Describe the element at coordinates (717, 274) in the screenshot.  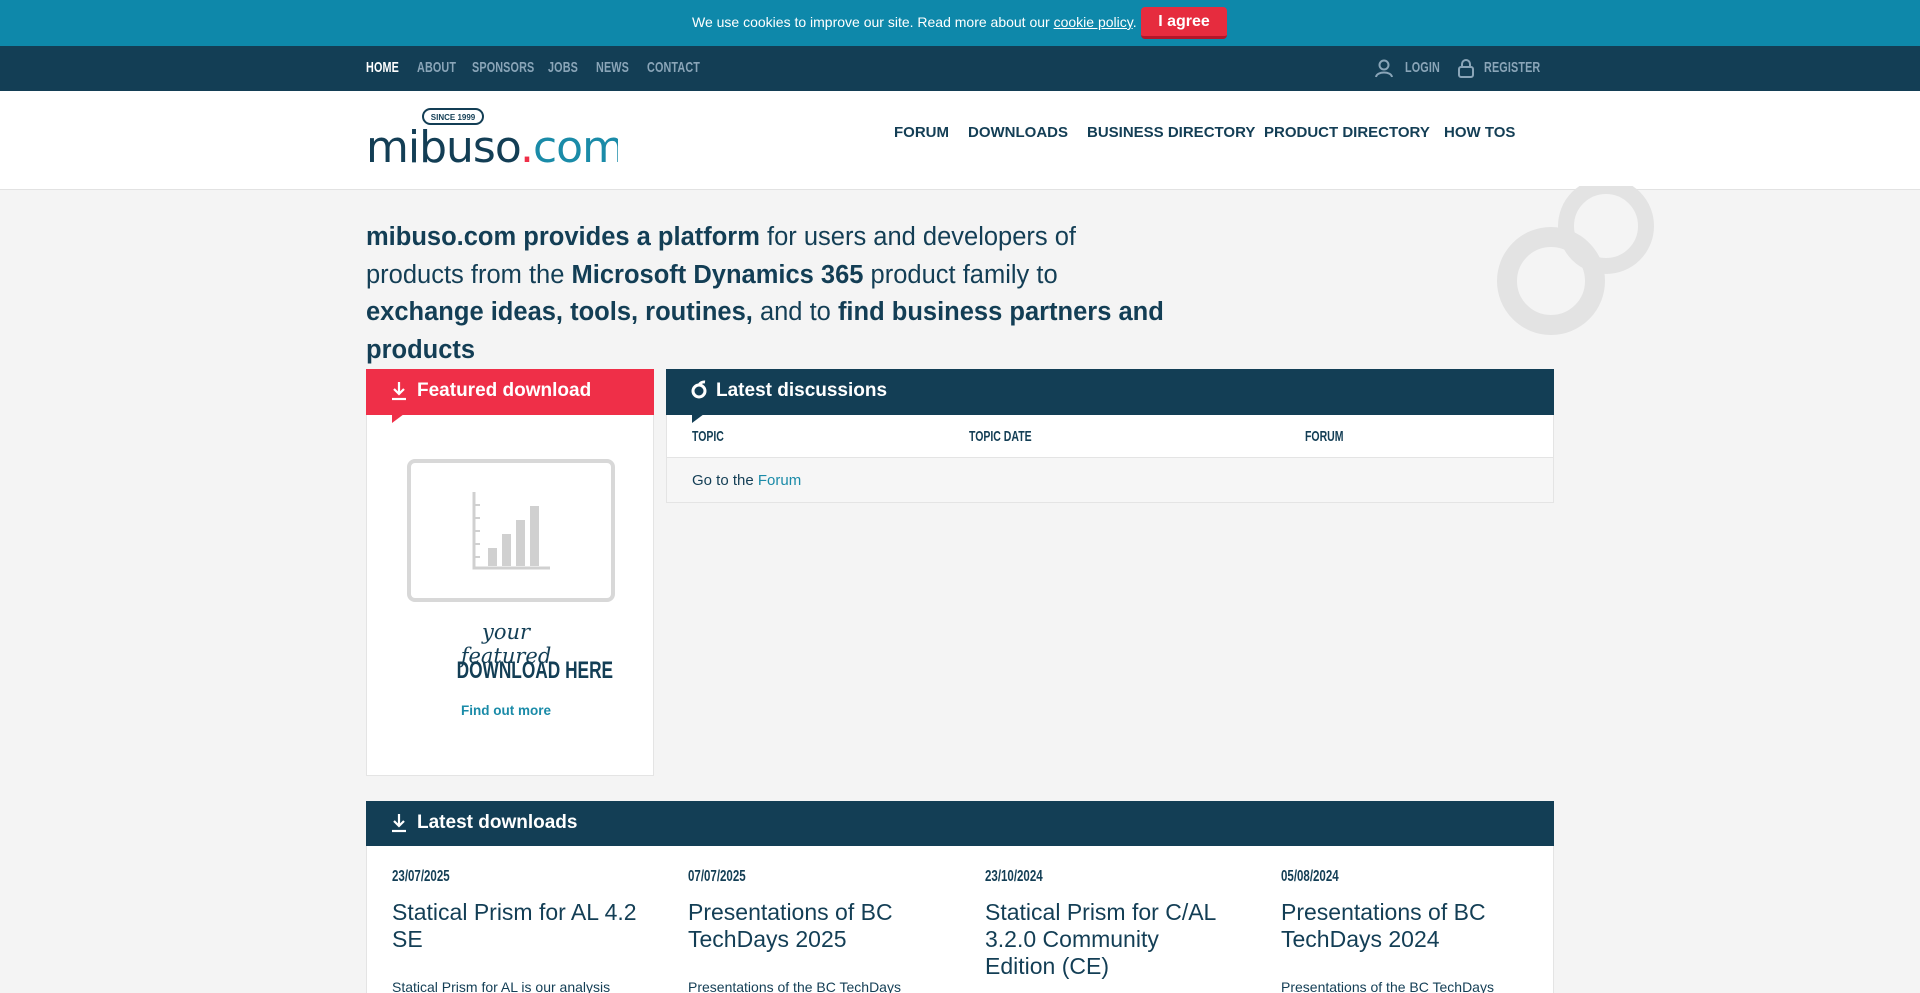
I see `hero-part: Microsoft Dynamics 365` at that location.